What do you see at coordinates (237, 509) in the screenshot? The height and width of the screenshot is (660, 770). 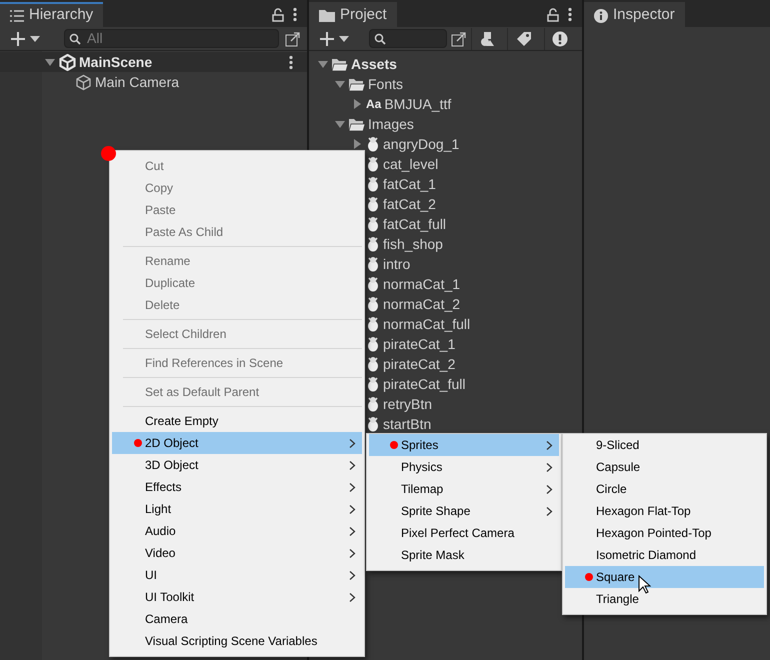 I see `menu-item: Light` at bounding box center [237, 509].